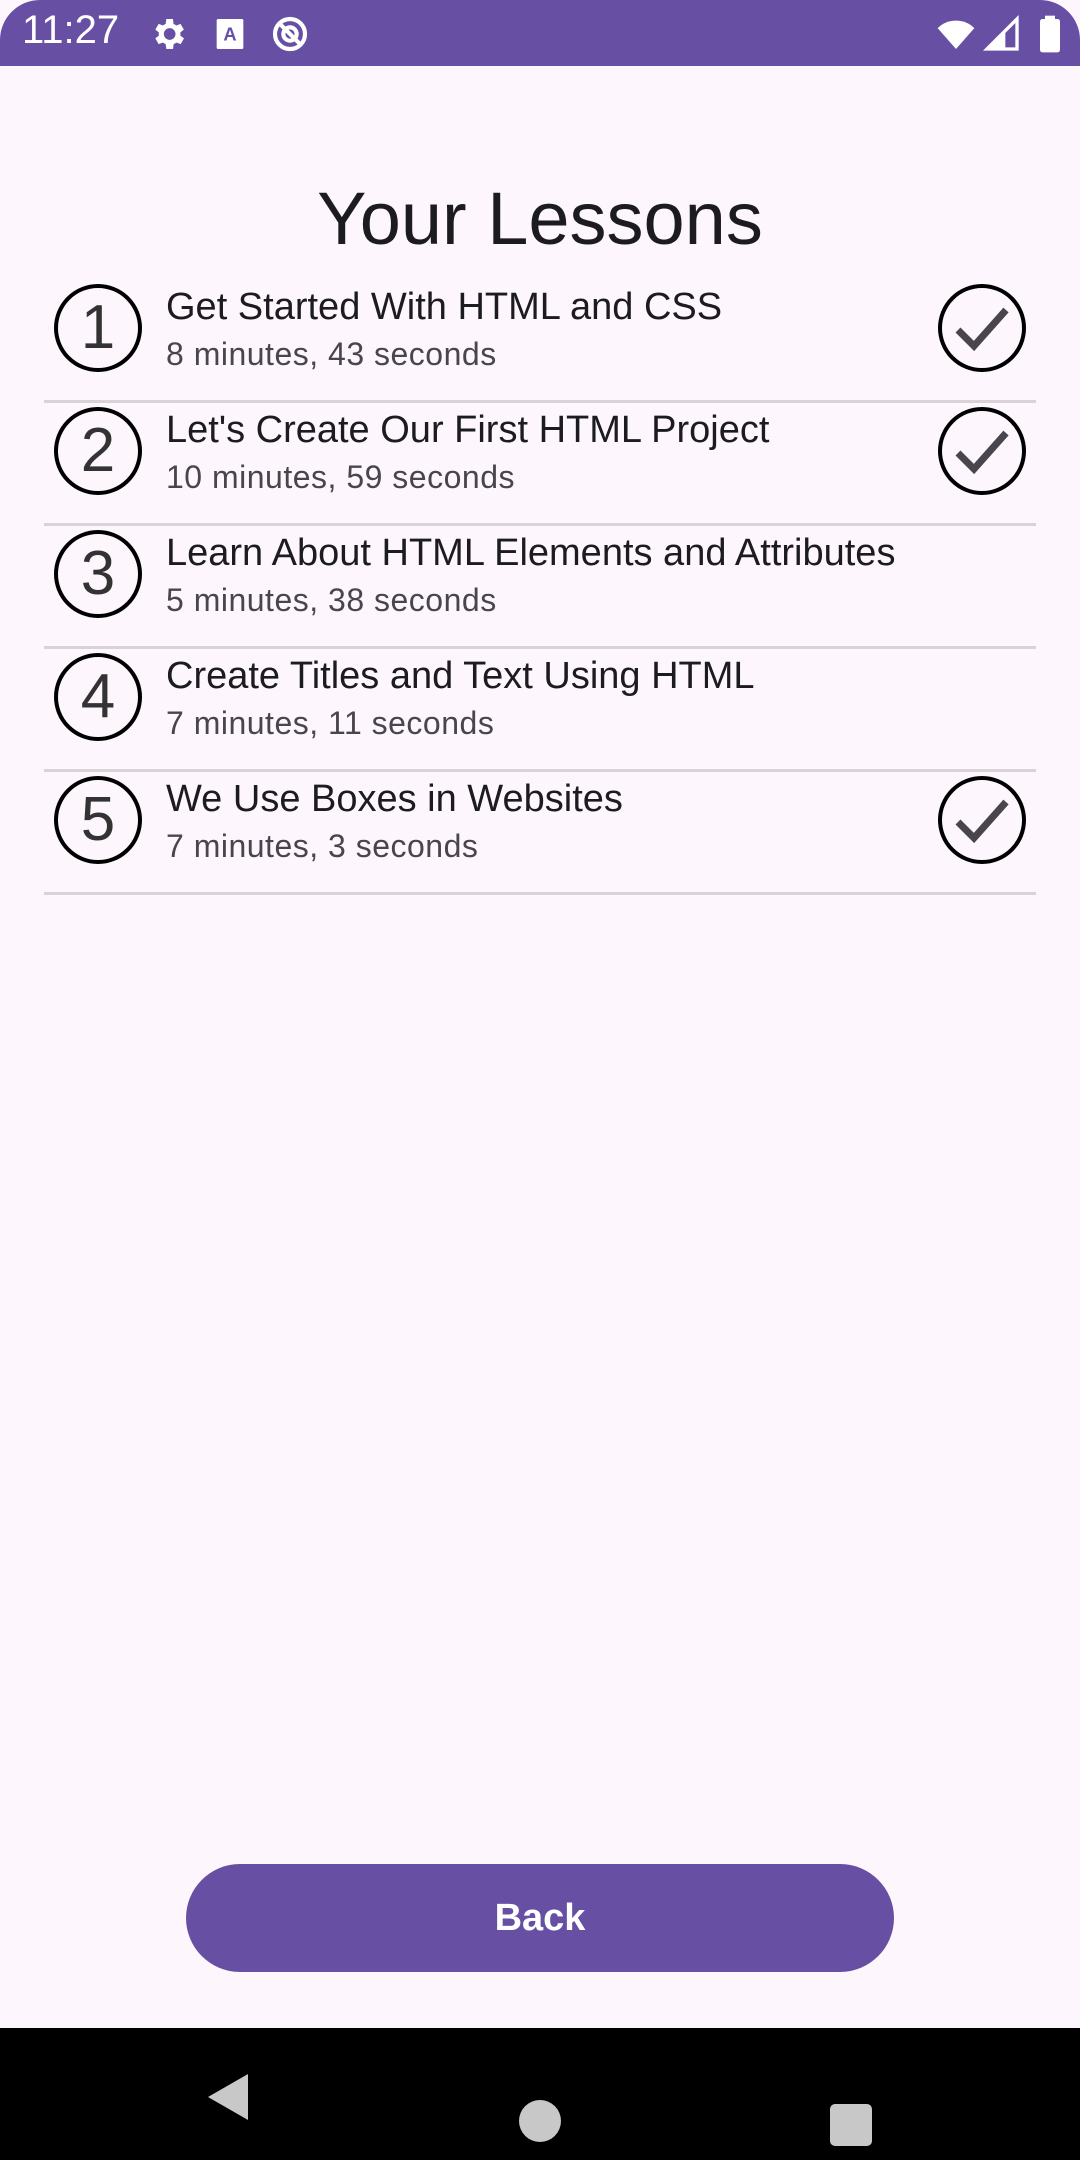 The image size is (1080, 2160). Describe the element at coordinates (540, 1918) in the screenshot. I see `back-button: Back` at that location.